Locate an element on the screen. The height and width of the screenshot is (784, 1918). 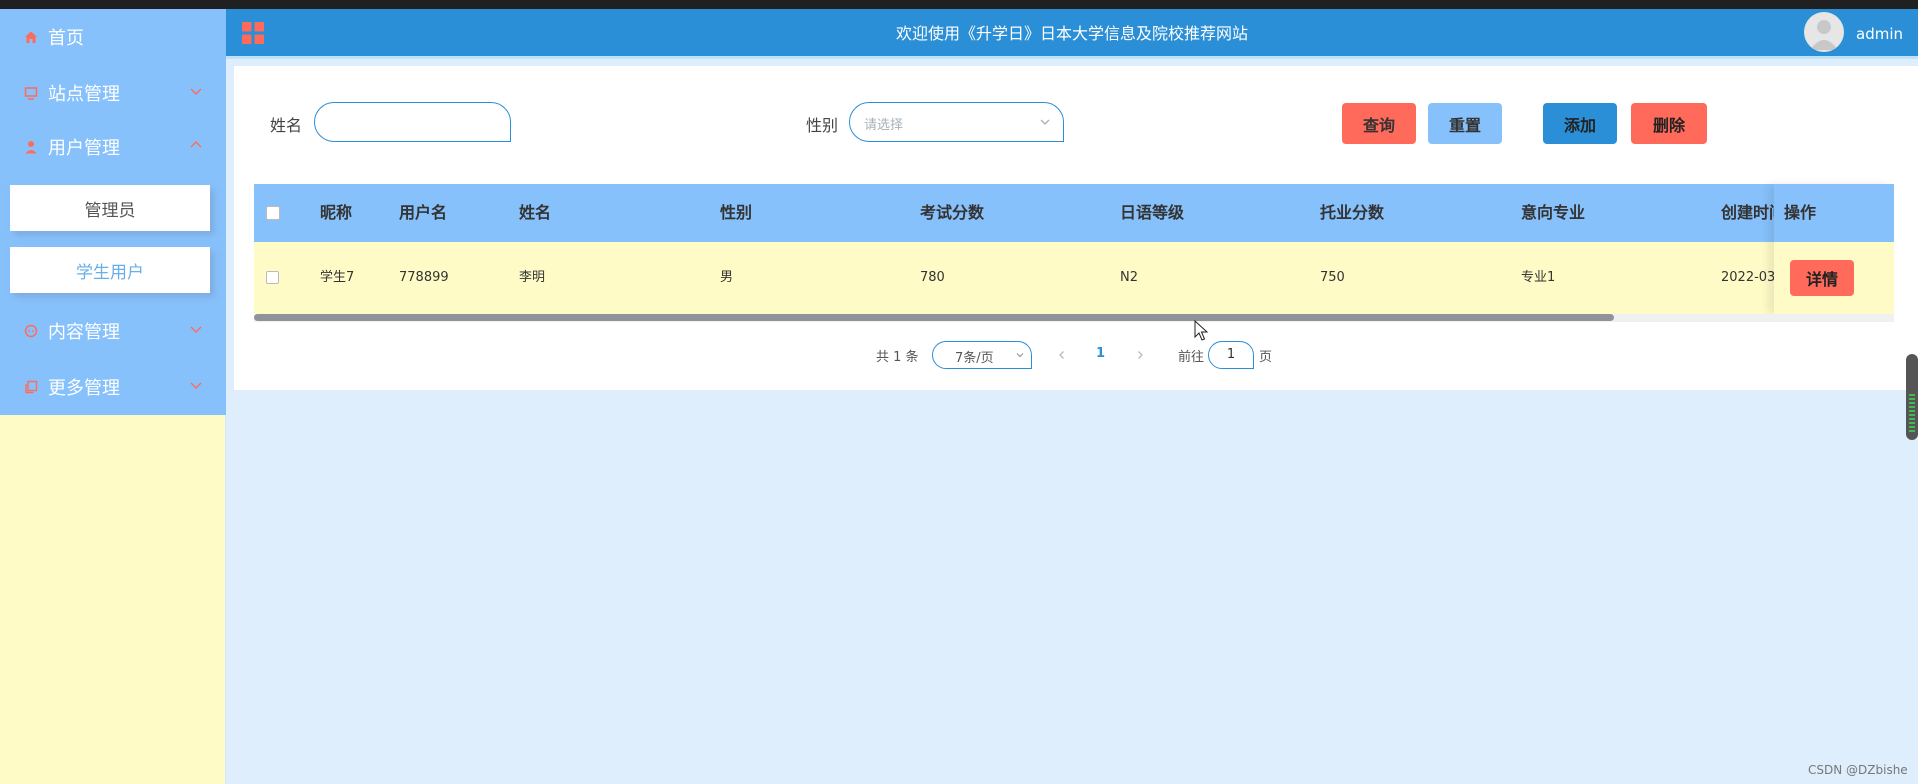
detail-button: 详情 is located at coordinates (1822, 278).